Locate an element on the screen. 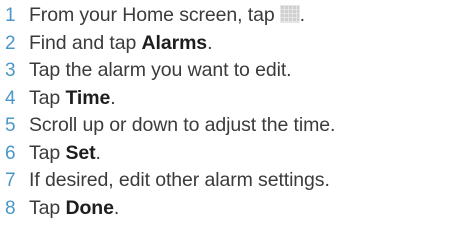  ui-term-time: Time is located at coordinates (88, 97).